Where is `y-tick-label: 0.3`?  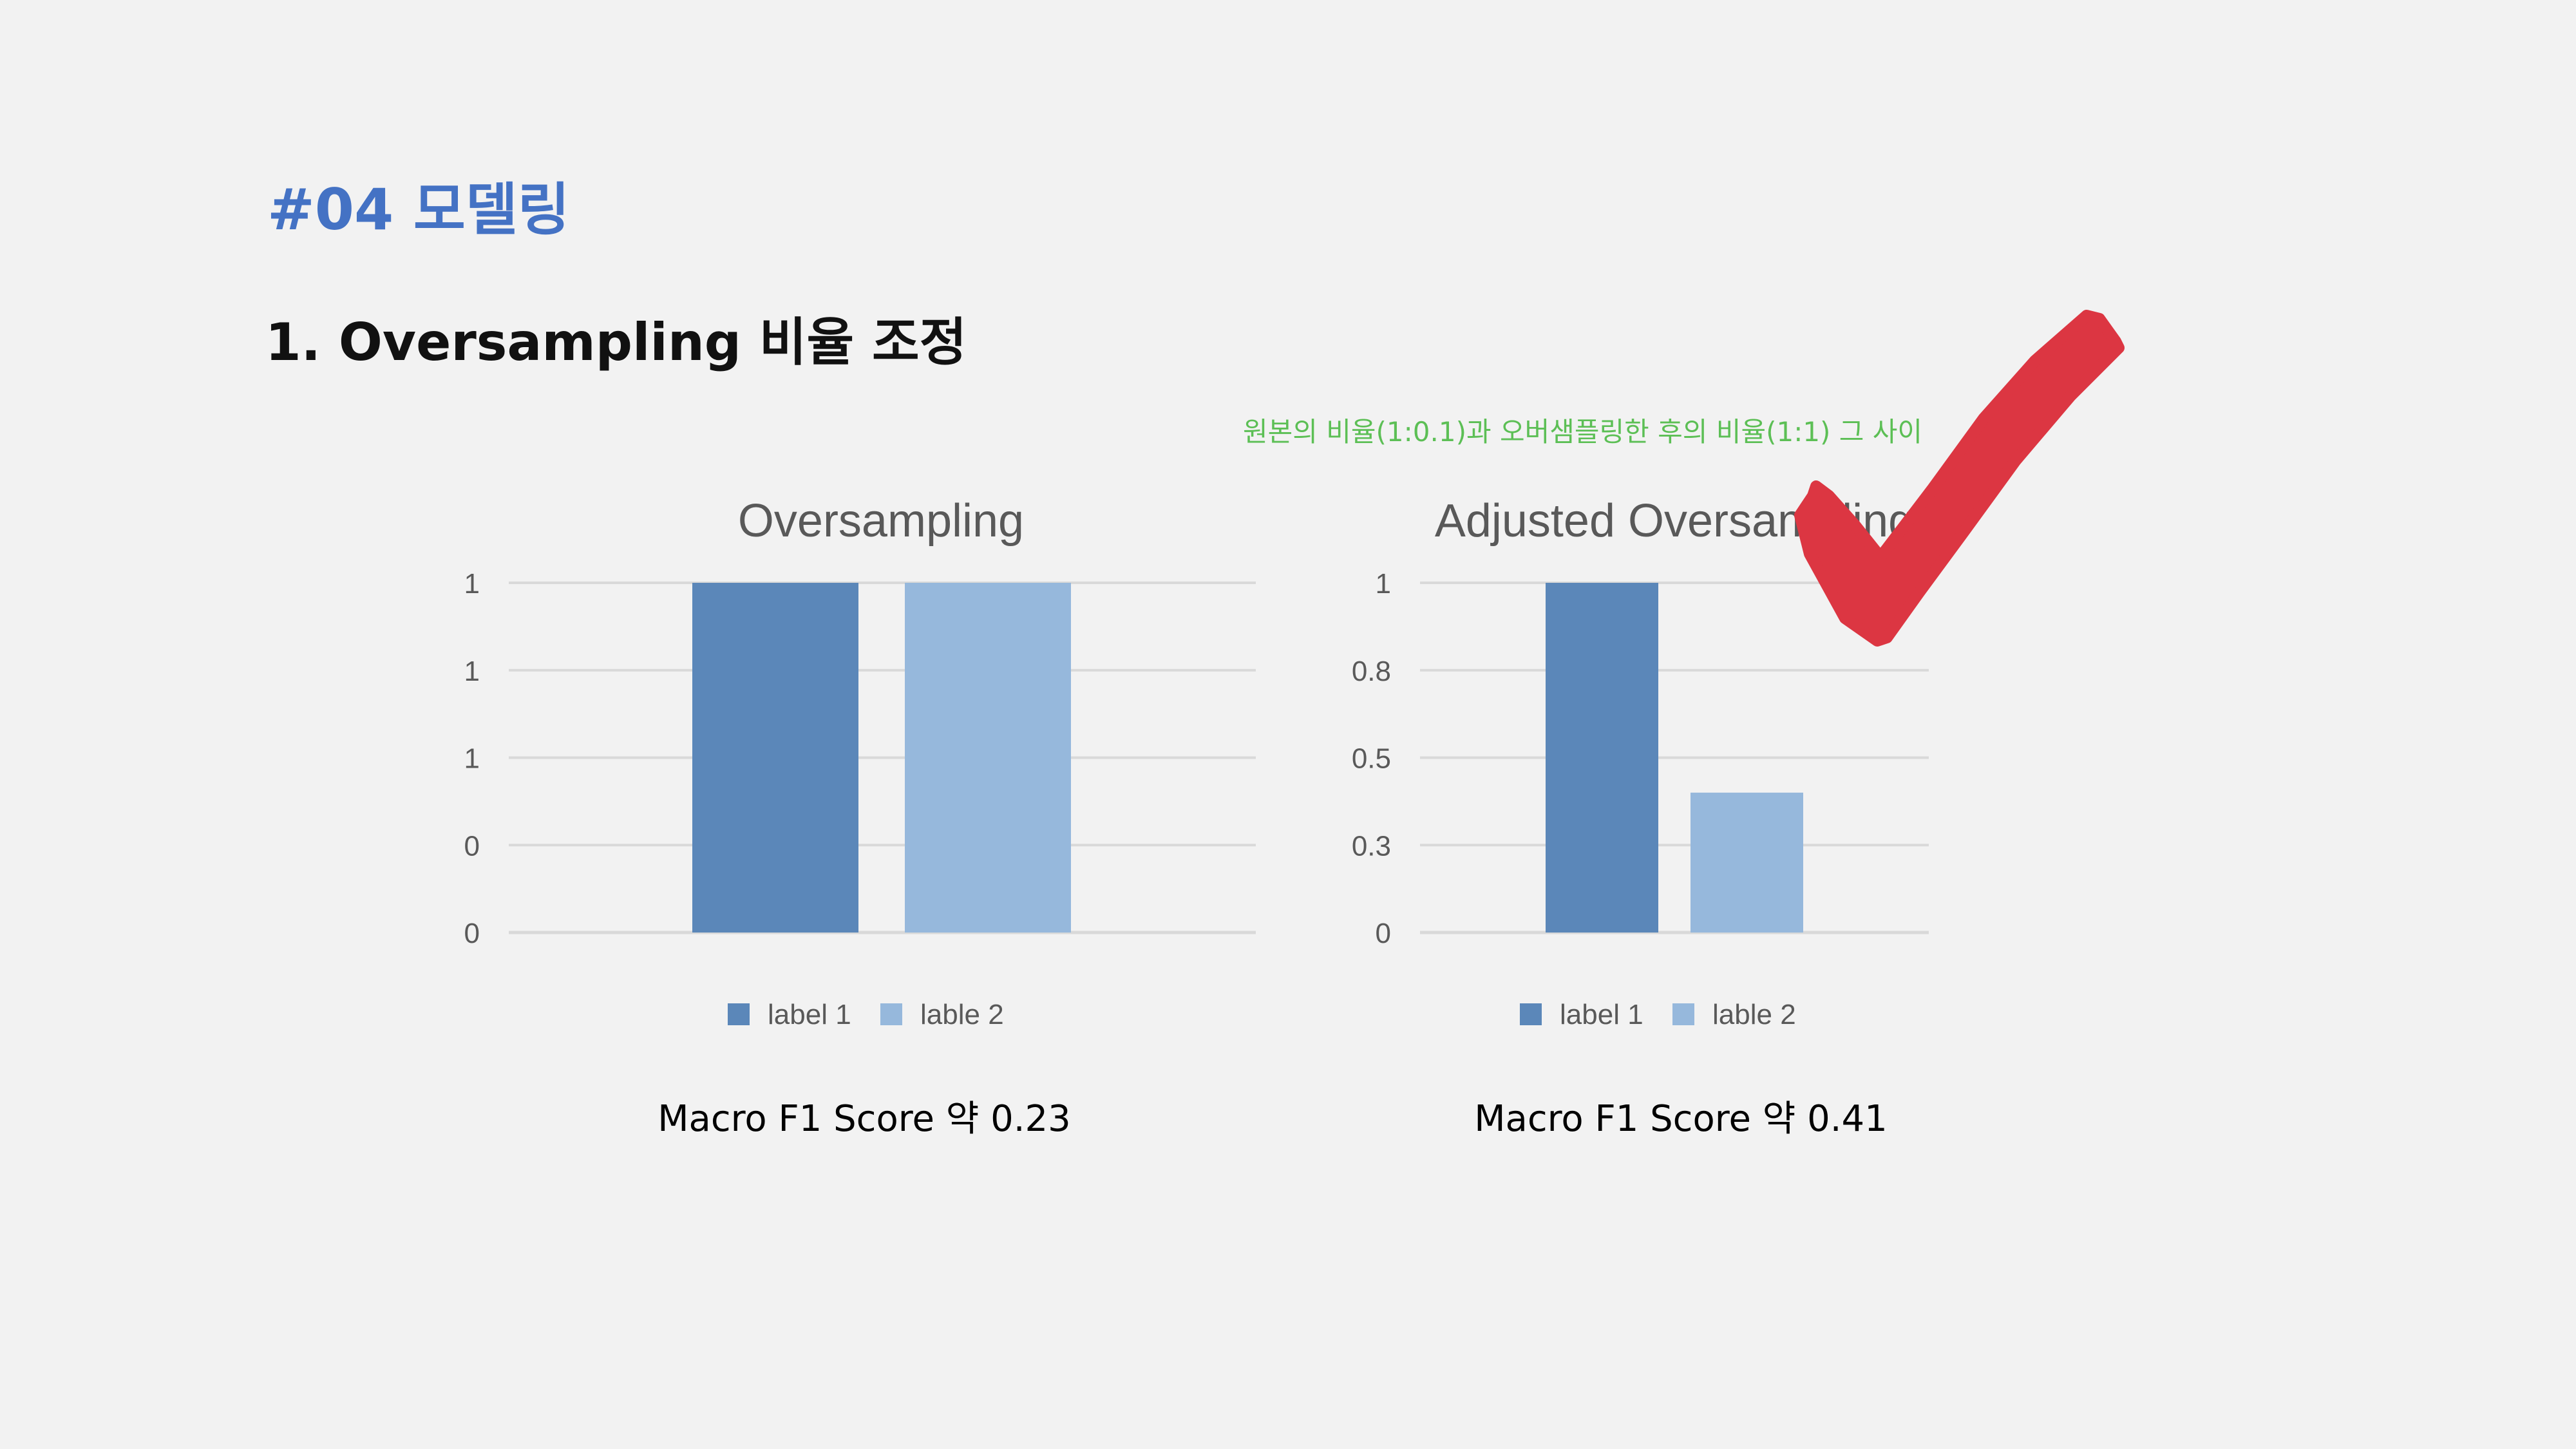 y-tick-label: 0.3 is located at coordinates (1372, 846).